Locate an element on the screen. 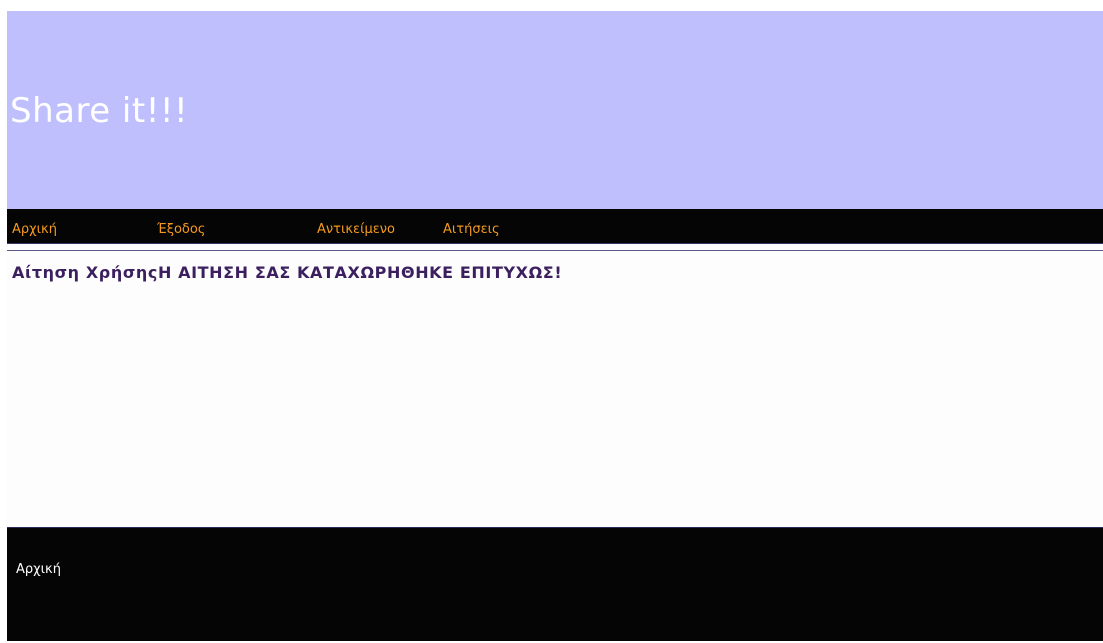 The width and height of the screenshot is (1103, 643). main-nav: Αρχική Έξοδος Αντικείμενο Αιτήσεις is located at coordinates (555, 226).